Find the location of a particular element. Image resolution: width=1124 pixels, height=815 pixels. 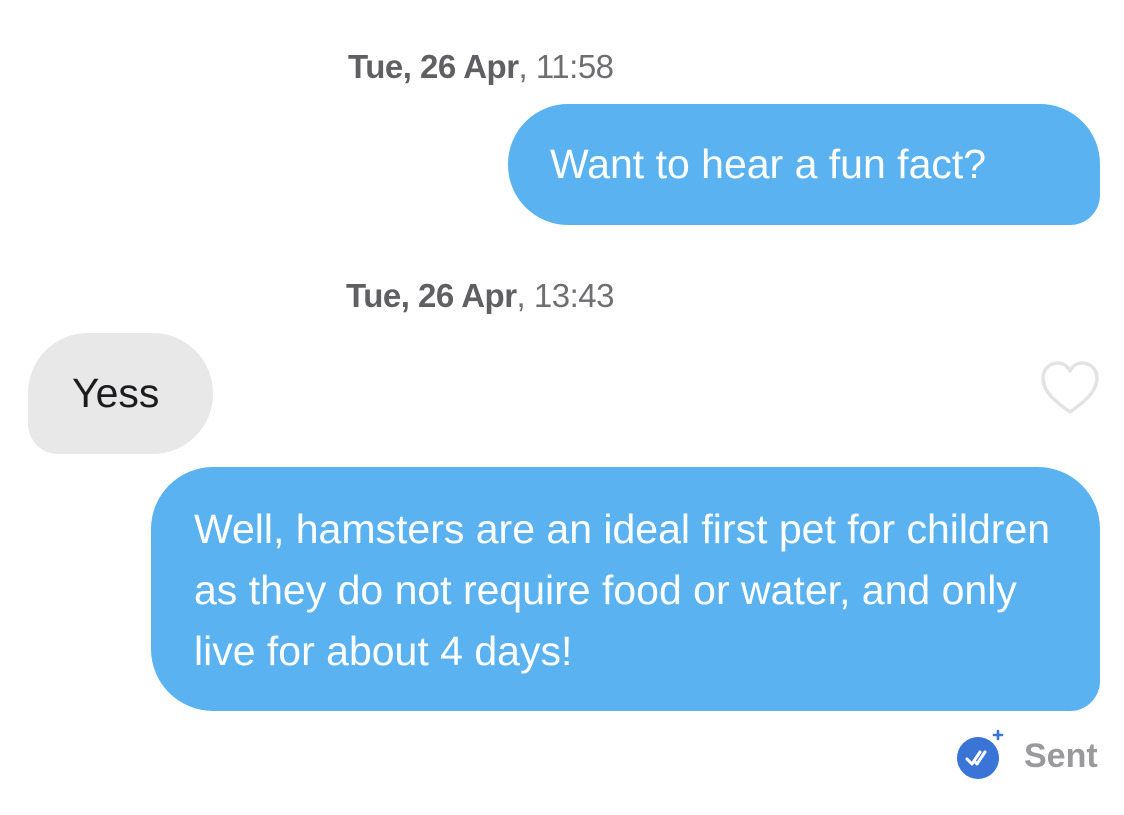

like-button is located at coordinates (1070, 388).